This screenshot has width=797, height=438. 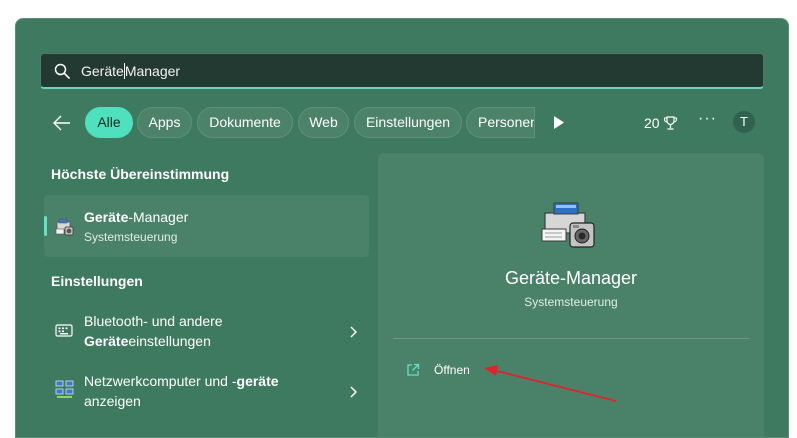 I want to click on settings-item-line1: Netzwerkcomputer und -geräte, so click(x=181, y=381).